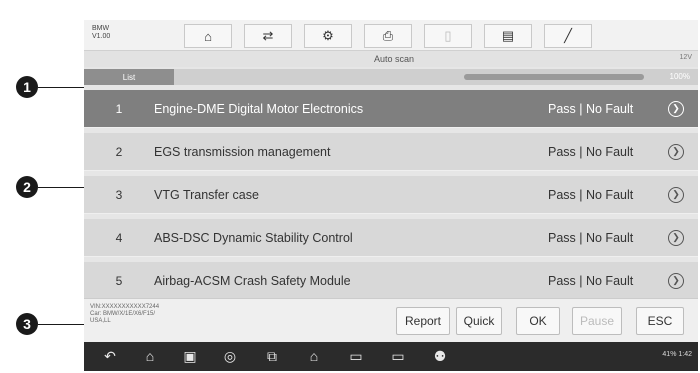  I want to click on home-button: ⌂, so click(208, 36).